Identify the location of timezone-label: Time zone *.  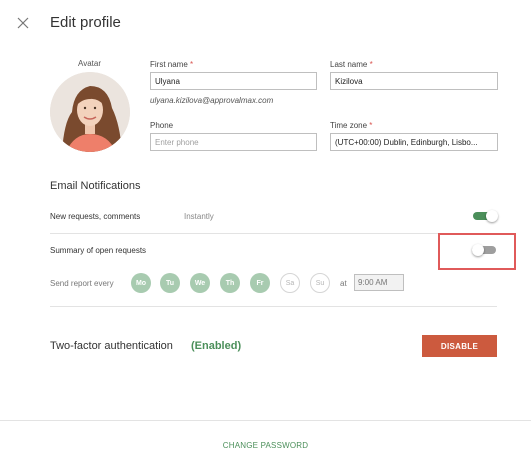
(351, 125).